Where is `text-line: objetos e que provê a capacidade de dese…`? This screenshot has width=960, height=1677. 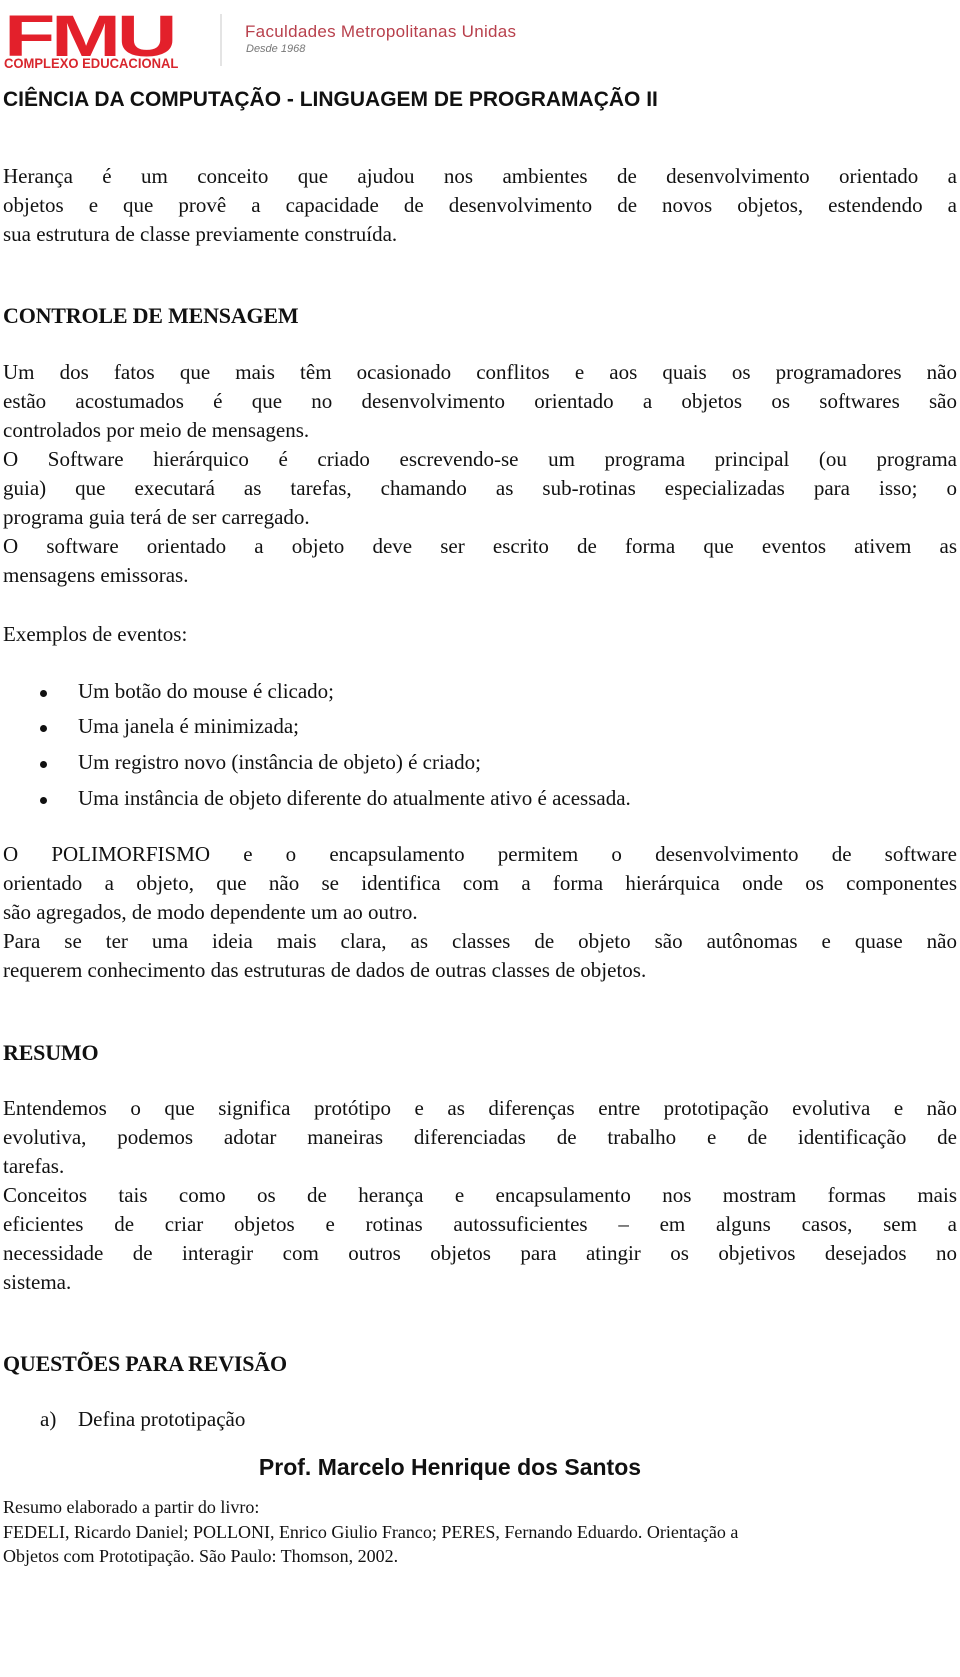
text-line: objetos e que provê a capacidade de dese… is located at coordinates (480, 205).